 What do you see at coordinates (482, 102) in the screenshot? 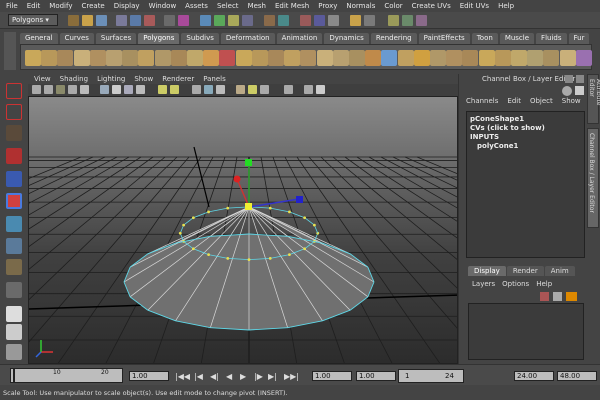
I see `channel-menu-channels: Channels` at bounding box center [482, 102].